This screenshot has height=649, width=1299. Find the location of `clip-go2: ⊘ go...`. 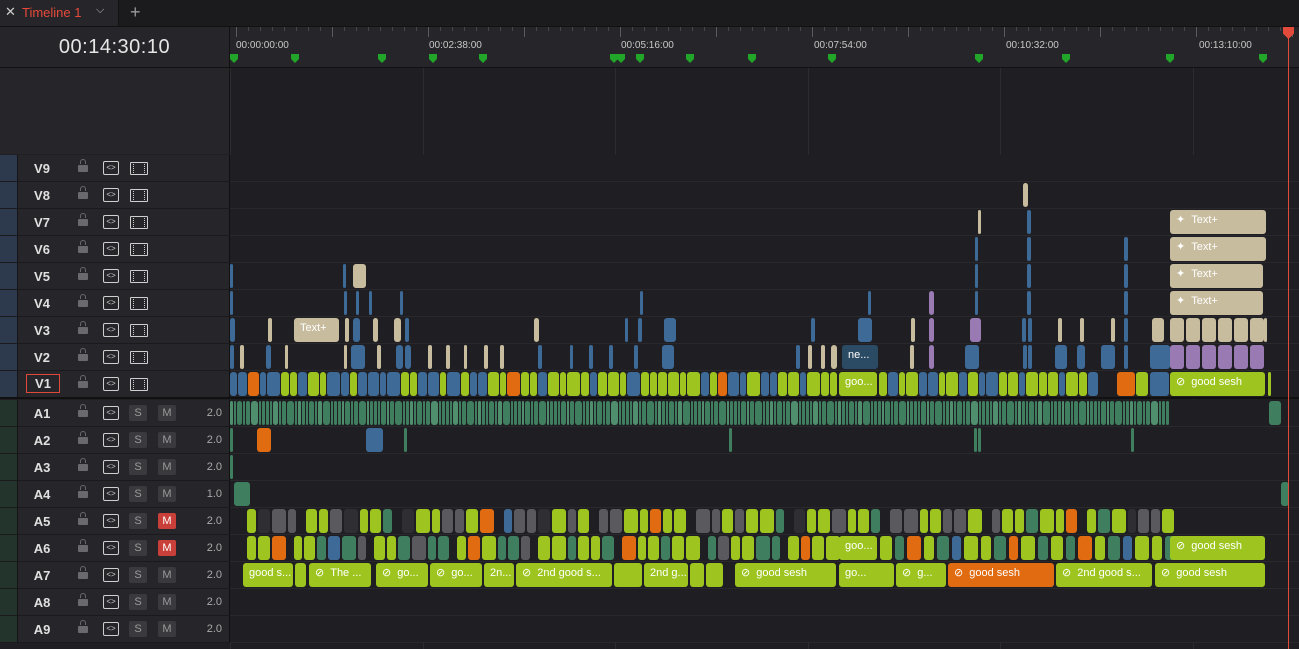

clip-go2: ⊘ go... is located at coordinates (456, 575).